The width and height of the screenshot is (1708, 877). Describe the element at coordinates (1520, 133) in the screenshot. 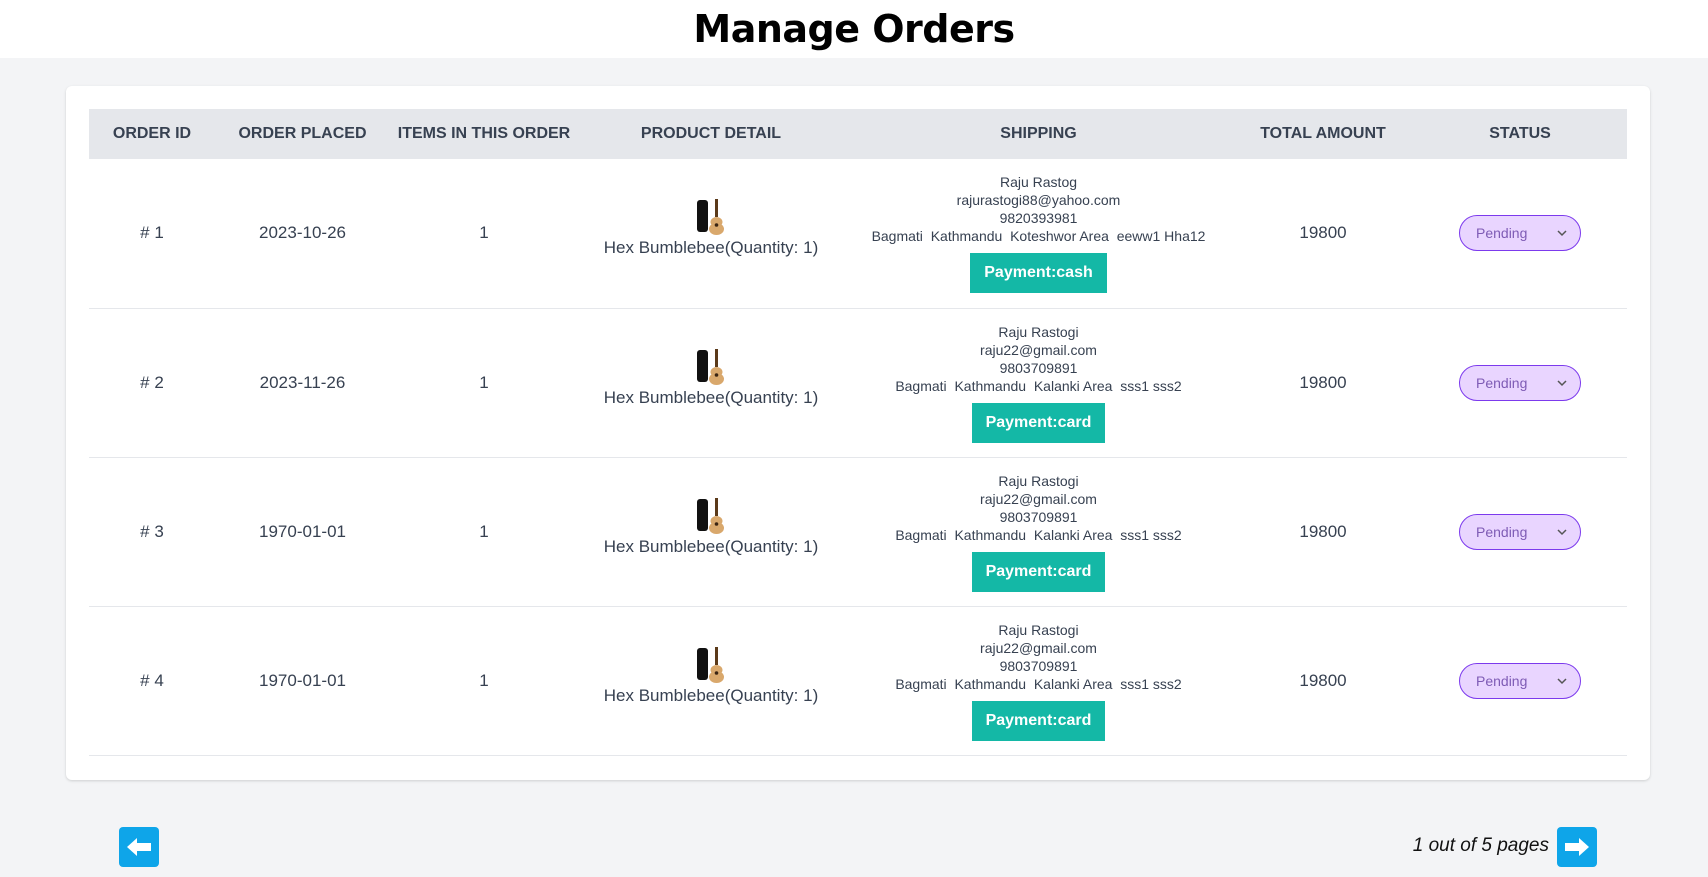

I see `col-status: STATUS` at that location.